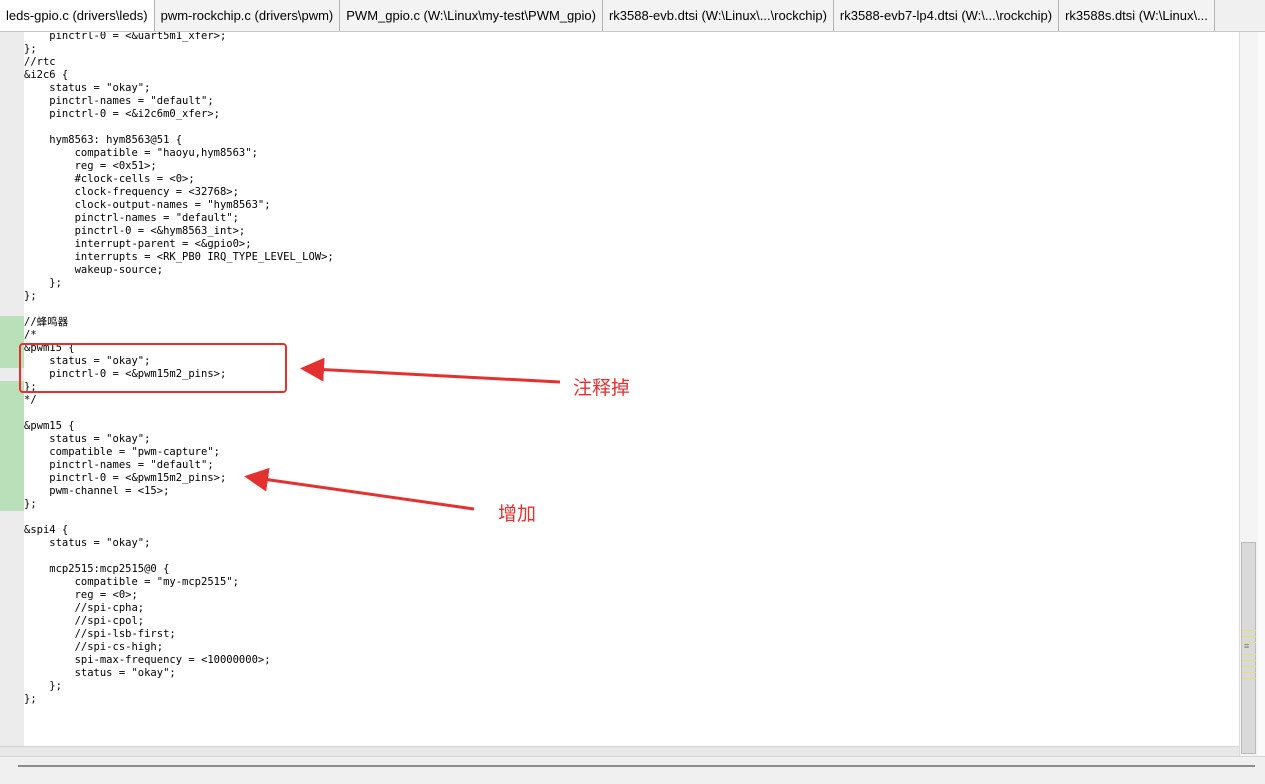 This screenshot has width=1265, height=784. I want to click on arrow-added, so click(359, 489).